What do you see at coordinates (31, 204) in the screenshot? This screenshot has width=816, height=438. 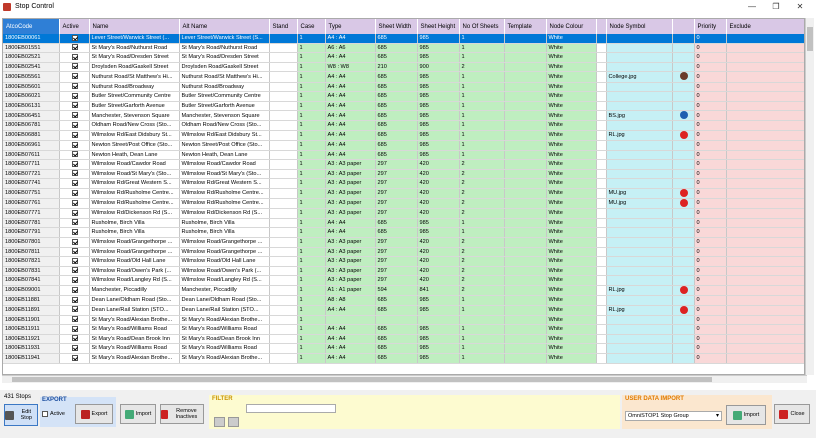 I see `cell-atco-code: 1800EB07761` at bounding box center [31, 204].